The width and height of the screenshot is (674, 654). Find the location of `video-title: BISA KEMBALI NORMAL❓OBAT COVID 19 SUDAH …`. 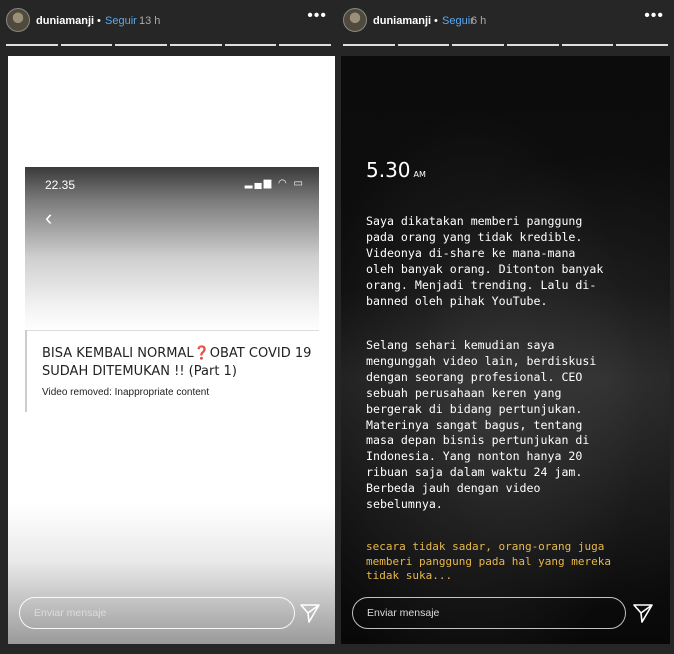

video-title: BISA KEMBALI NORMAL❓OBAT COVID 19 SUDAH … is located at coordinates (177, 362).